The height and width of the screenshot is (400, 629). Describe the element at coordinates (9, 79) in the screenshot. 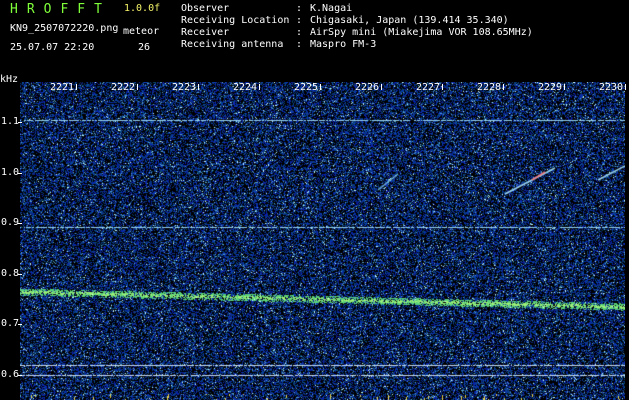

I see `y-axis-unit: kHz` at that location.